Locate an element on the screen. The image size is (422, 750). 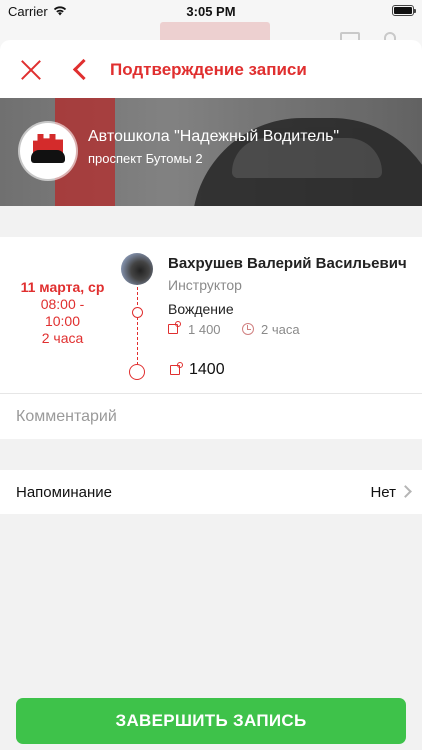
navigation-bar: Подтверждение записи is located at coordinates (211, 69).